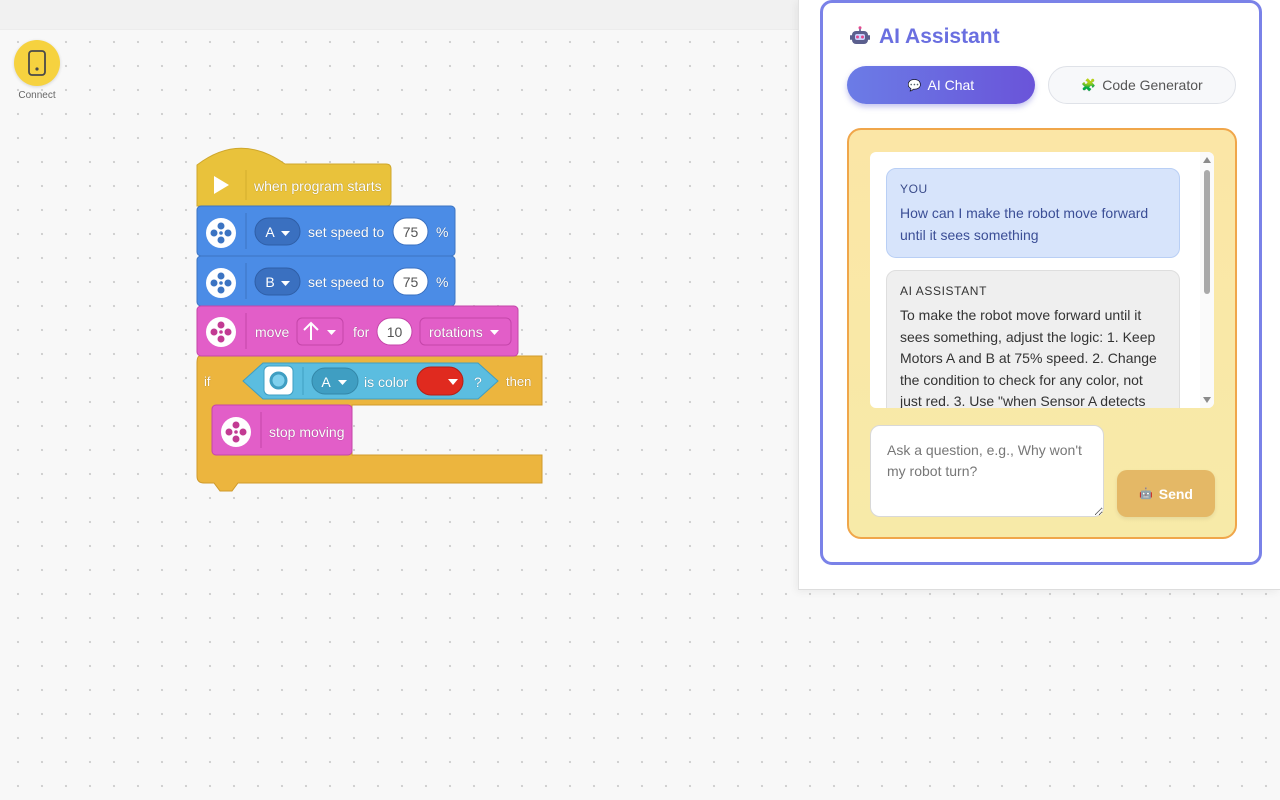 The height and width of the screenshot is (800, 1280). I want to click on robot-icon, so click(860, 35).